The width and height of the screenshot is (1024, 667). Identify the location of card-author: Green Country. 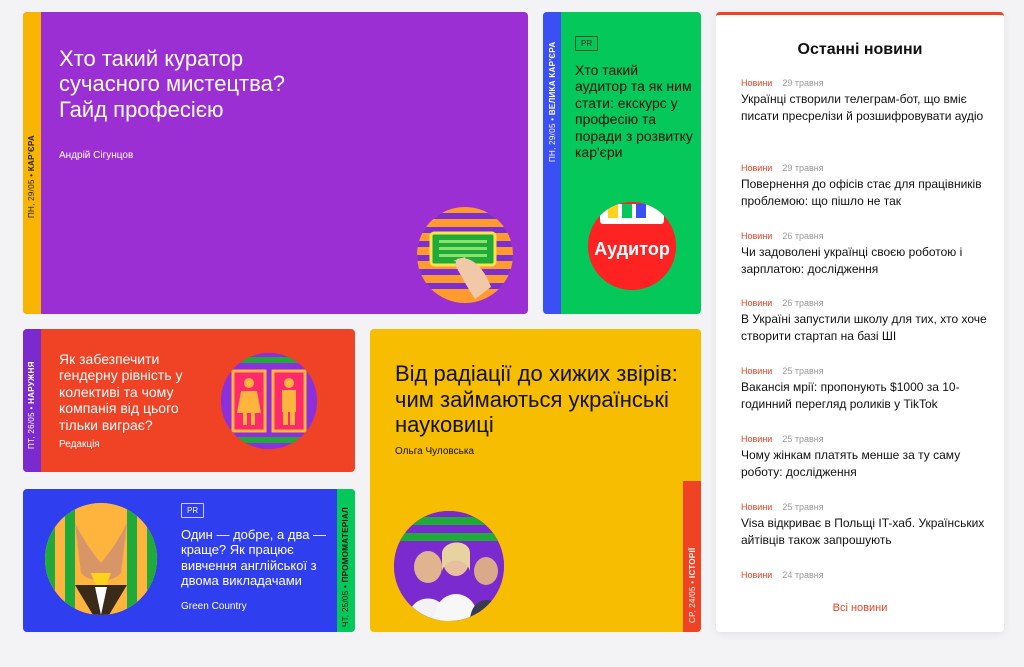
(214, 606).